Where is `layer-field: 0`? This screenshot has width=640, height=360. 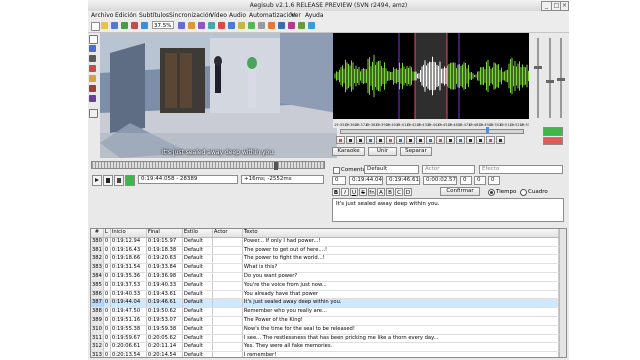
layer-field: 0 is located at coordinates (339, 180).